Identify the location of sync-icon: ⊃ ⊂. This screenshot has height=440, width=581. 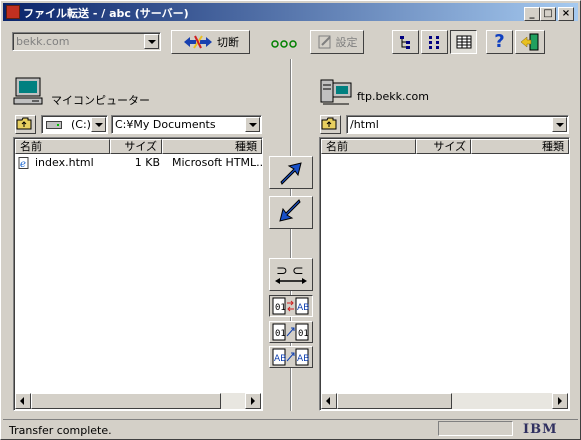
(291, 273).